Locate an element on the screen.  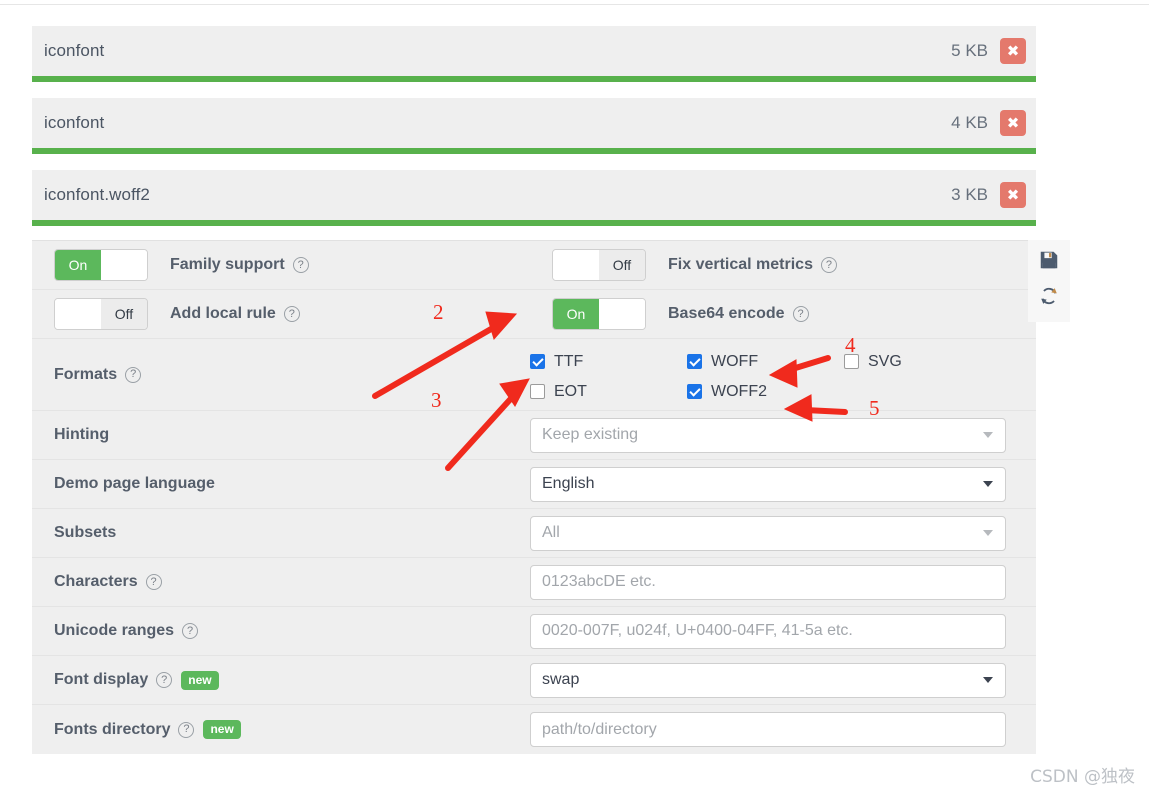
subsets-select: All is located at coordinates (768, 533).